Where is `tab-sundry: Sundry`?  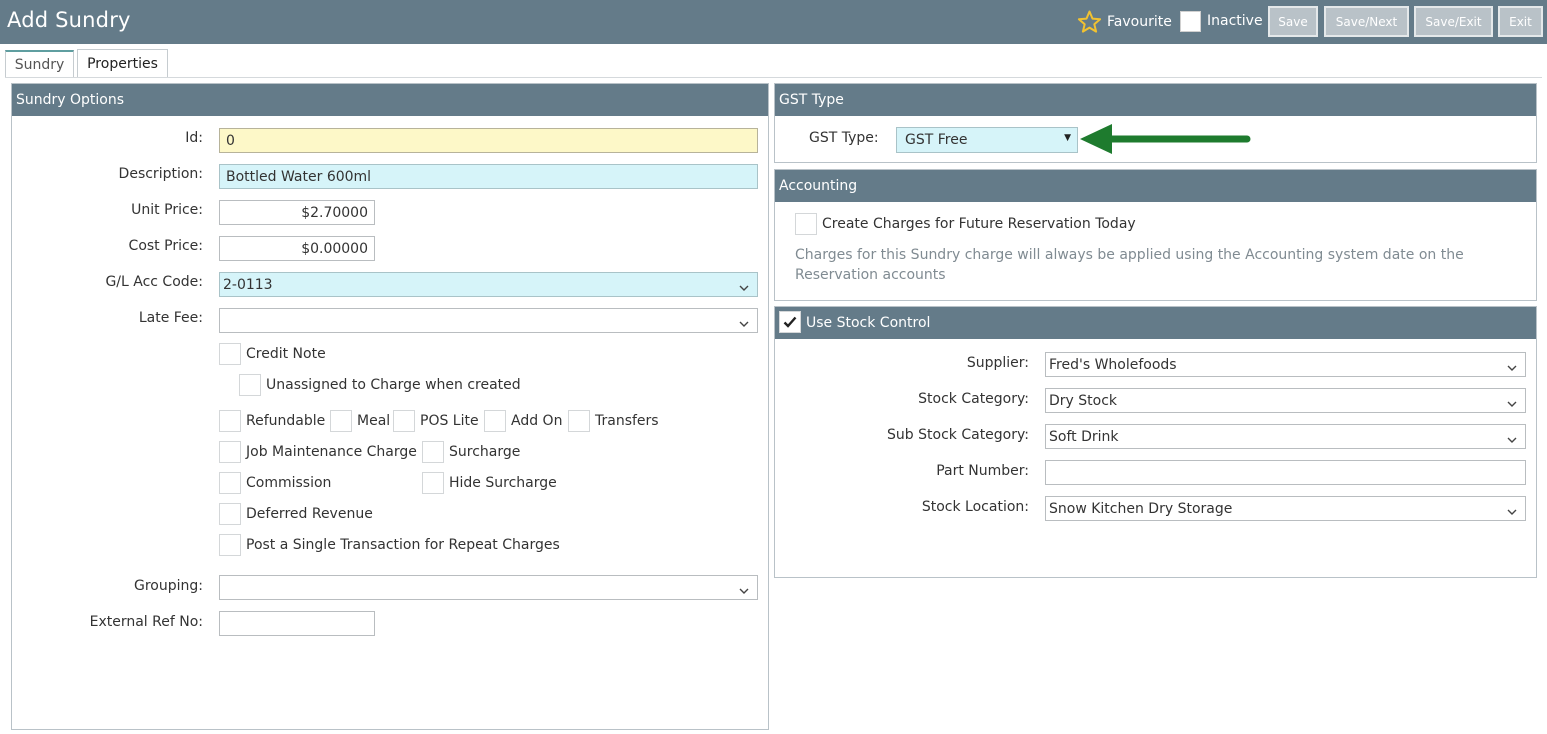
tab-sundry: Sundry is located at coordinates (39, 64).